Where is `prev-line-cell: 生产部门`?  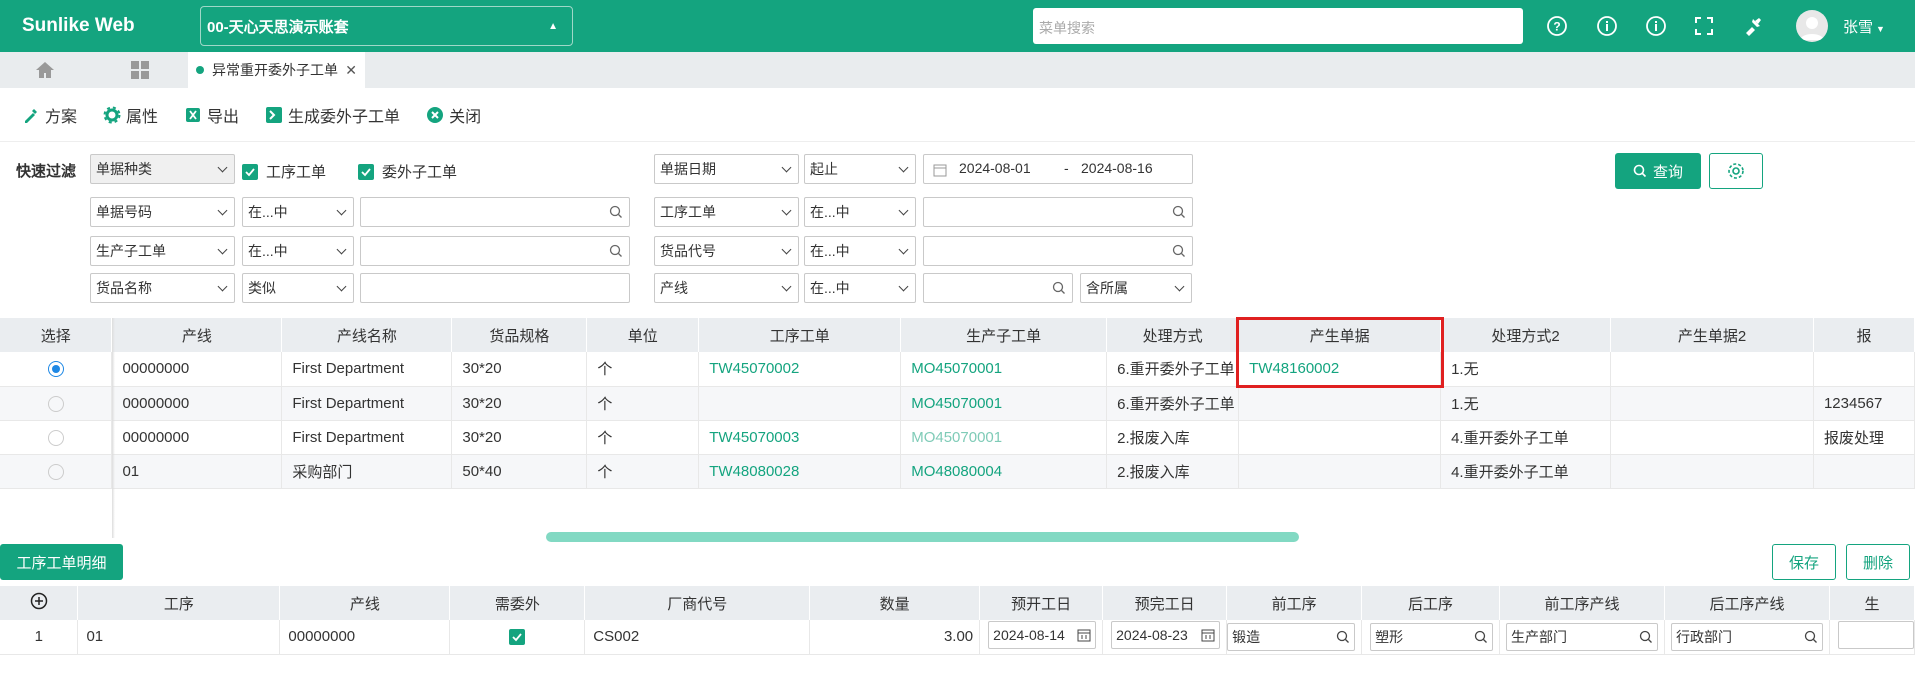 prev-line-cell: 生产部门 is located at coordinates (1582, 637).